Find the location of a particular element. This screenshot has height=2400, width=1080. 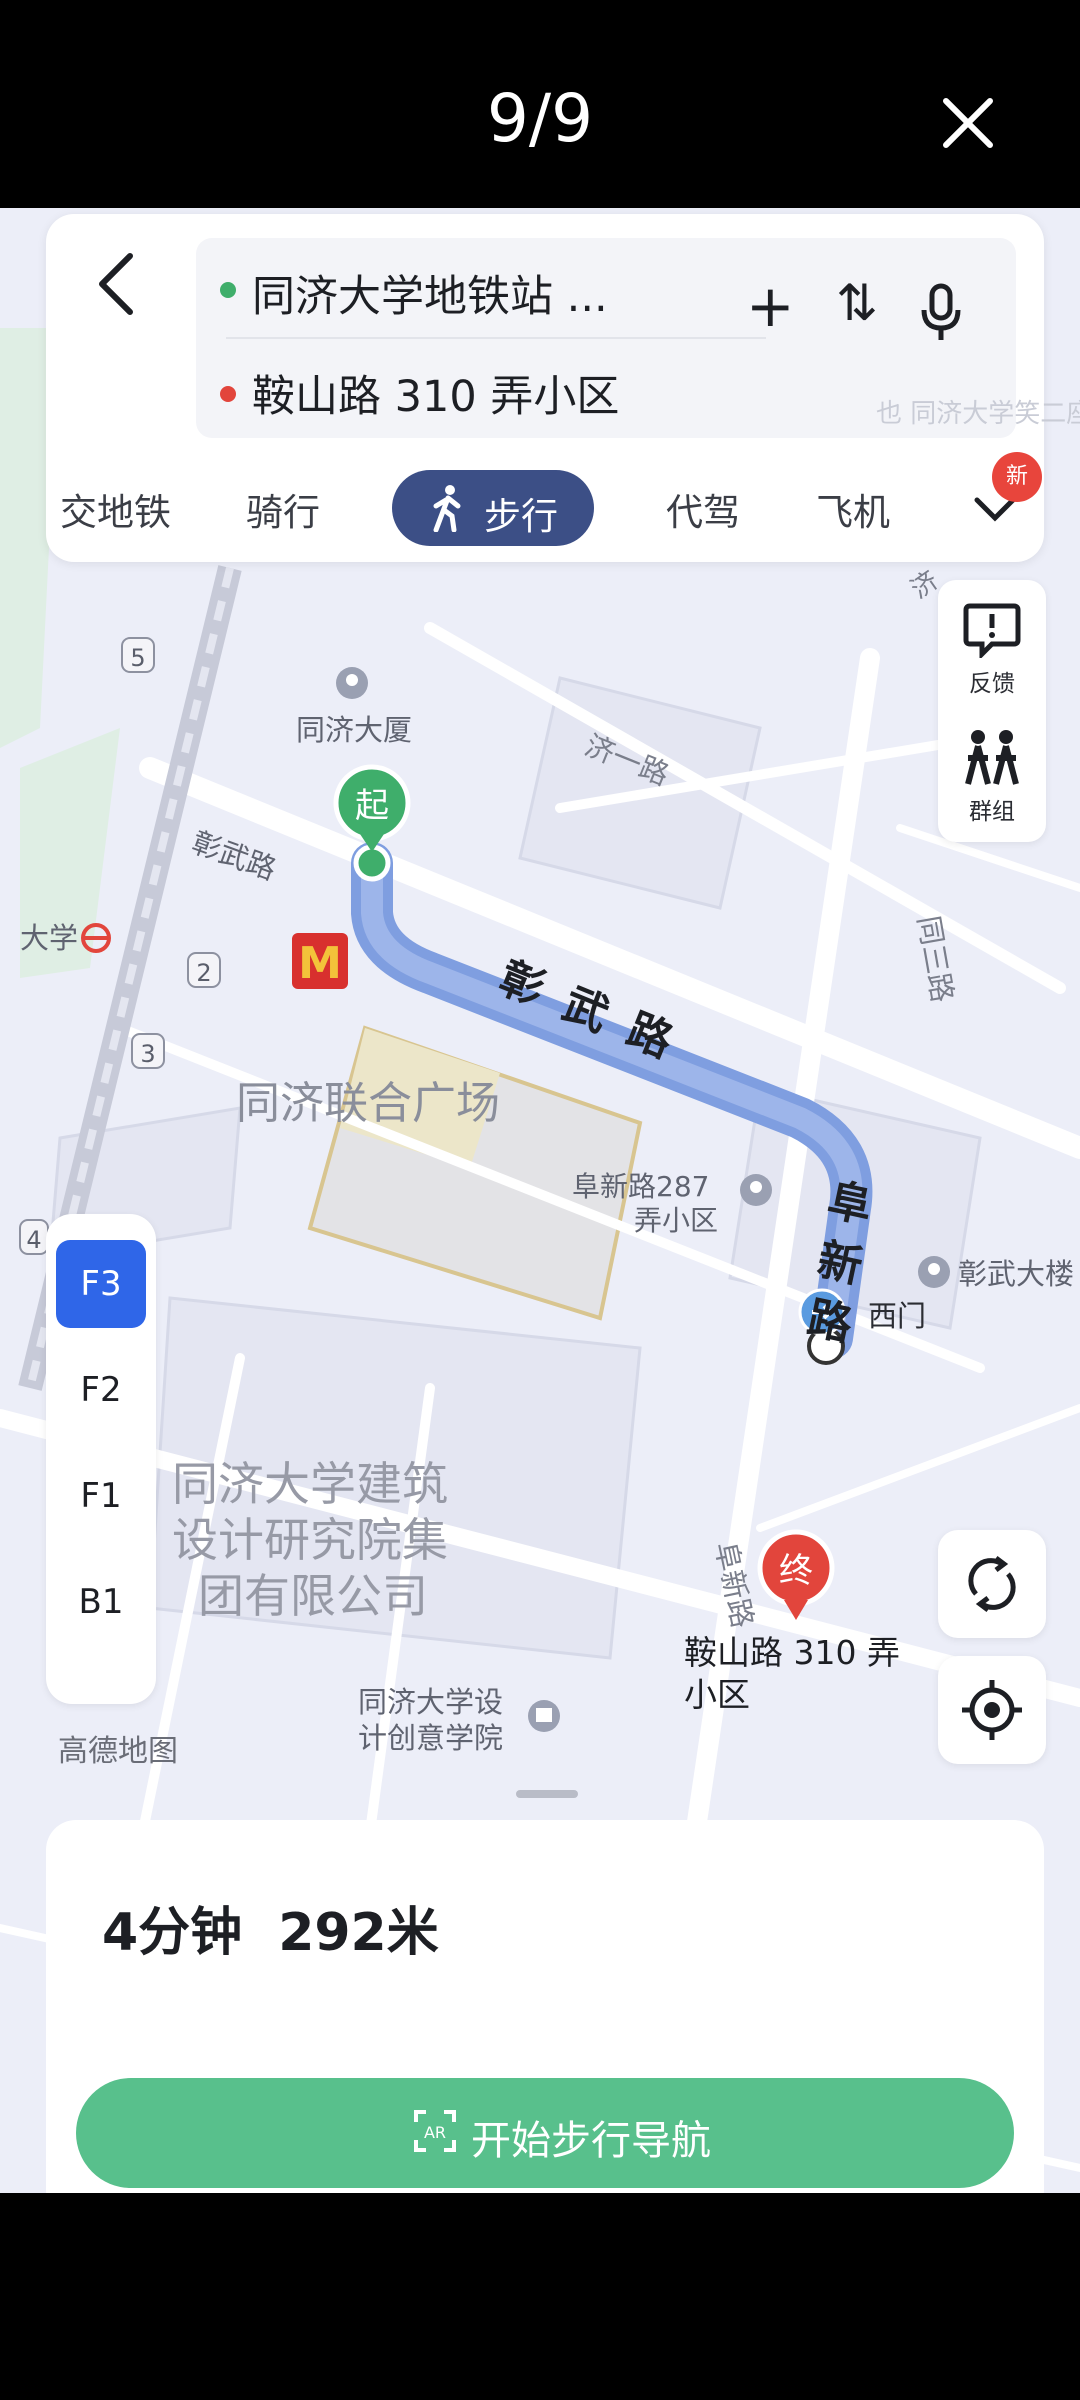

side-tools: 反馈 群组 is located at coordinates (992, 711).